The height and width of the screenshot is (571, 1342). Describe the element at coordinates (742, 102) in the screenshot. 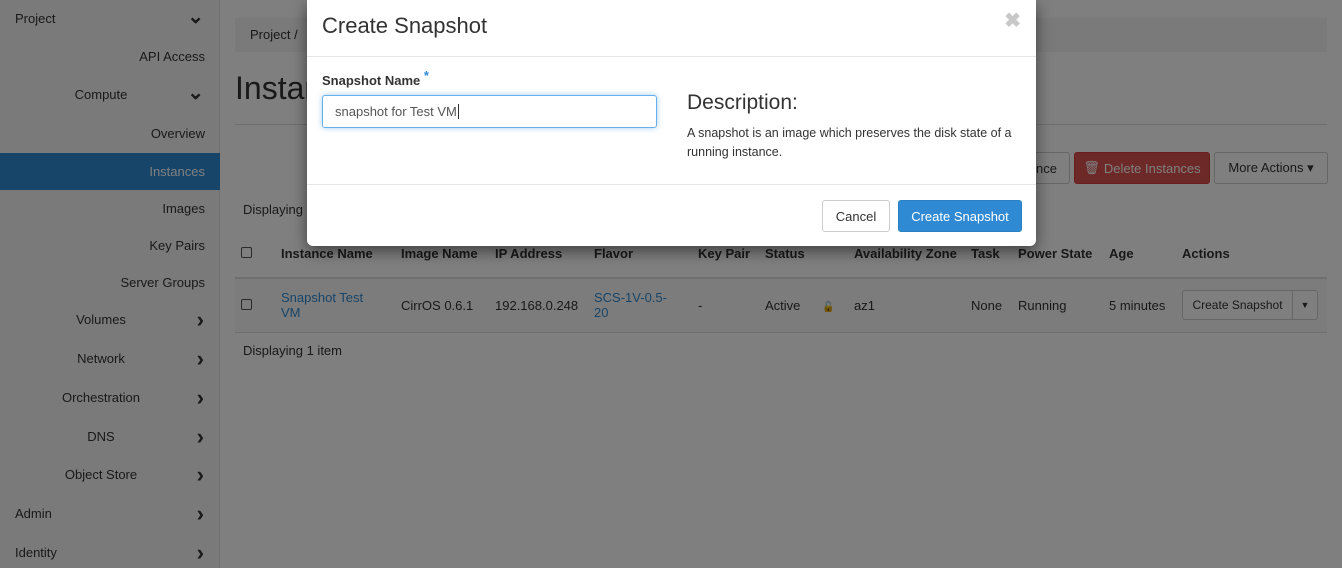

I see `description-title: Description:` at that location.